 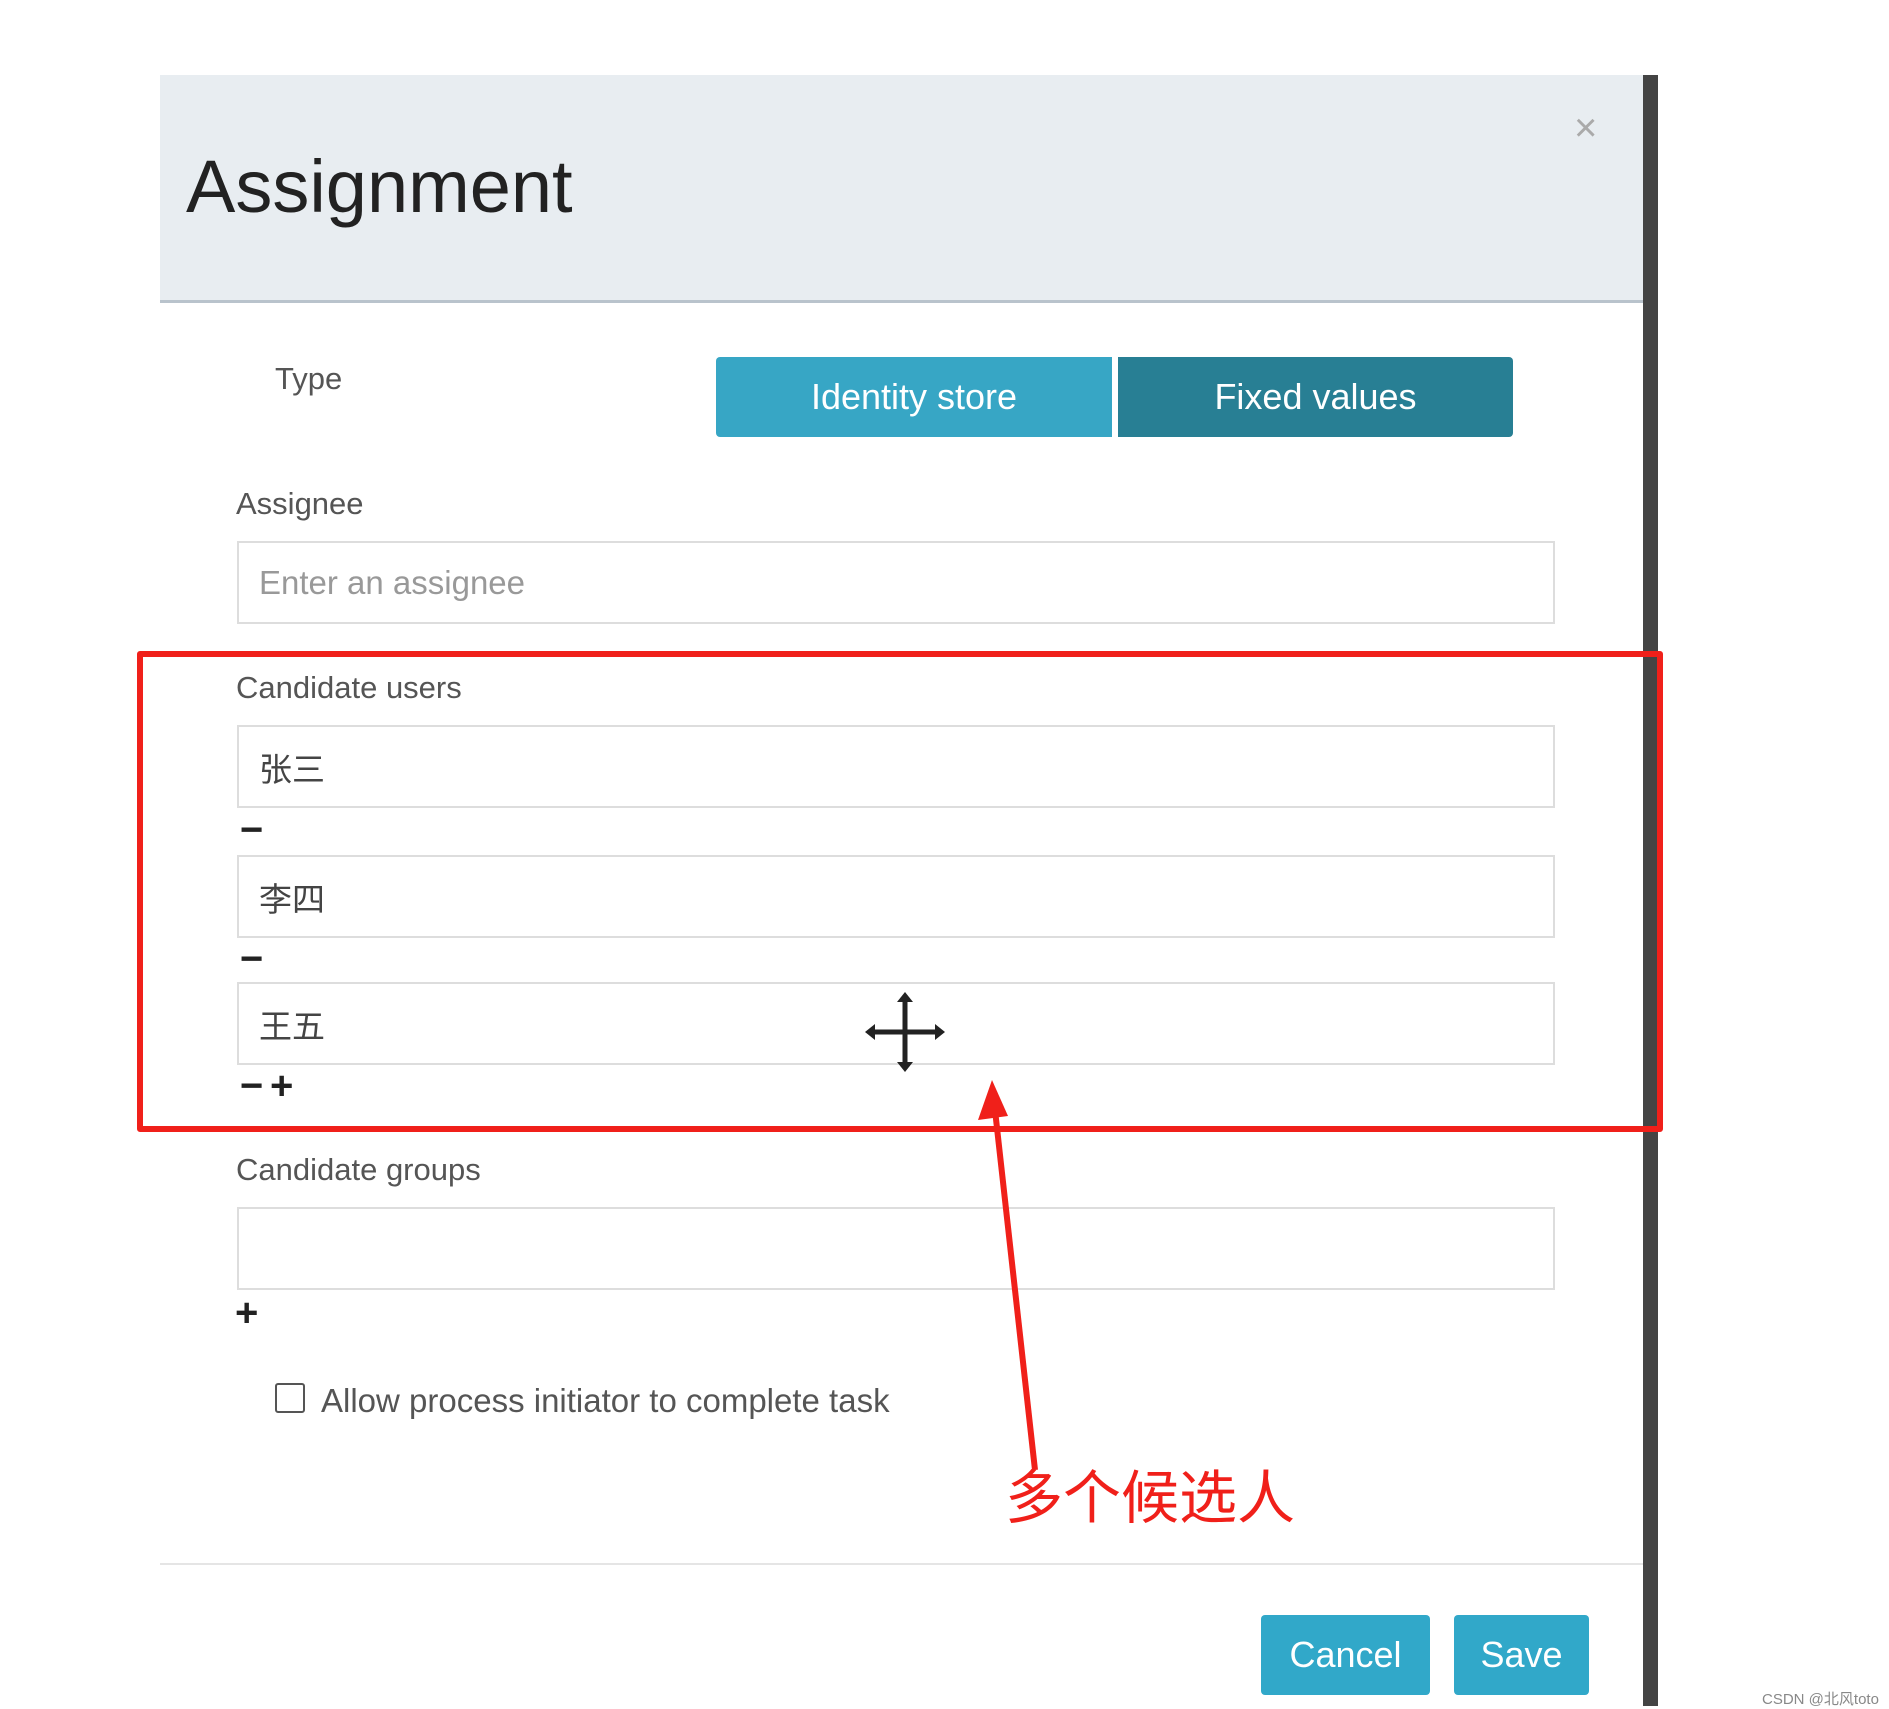 I want to click on allow-initiator-label: Allow process initiator to complete task, so click(x=605, y=1400).